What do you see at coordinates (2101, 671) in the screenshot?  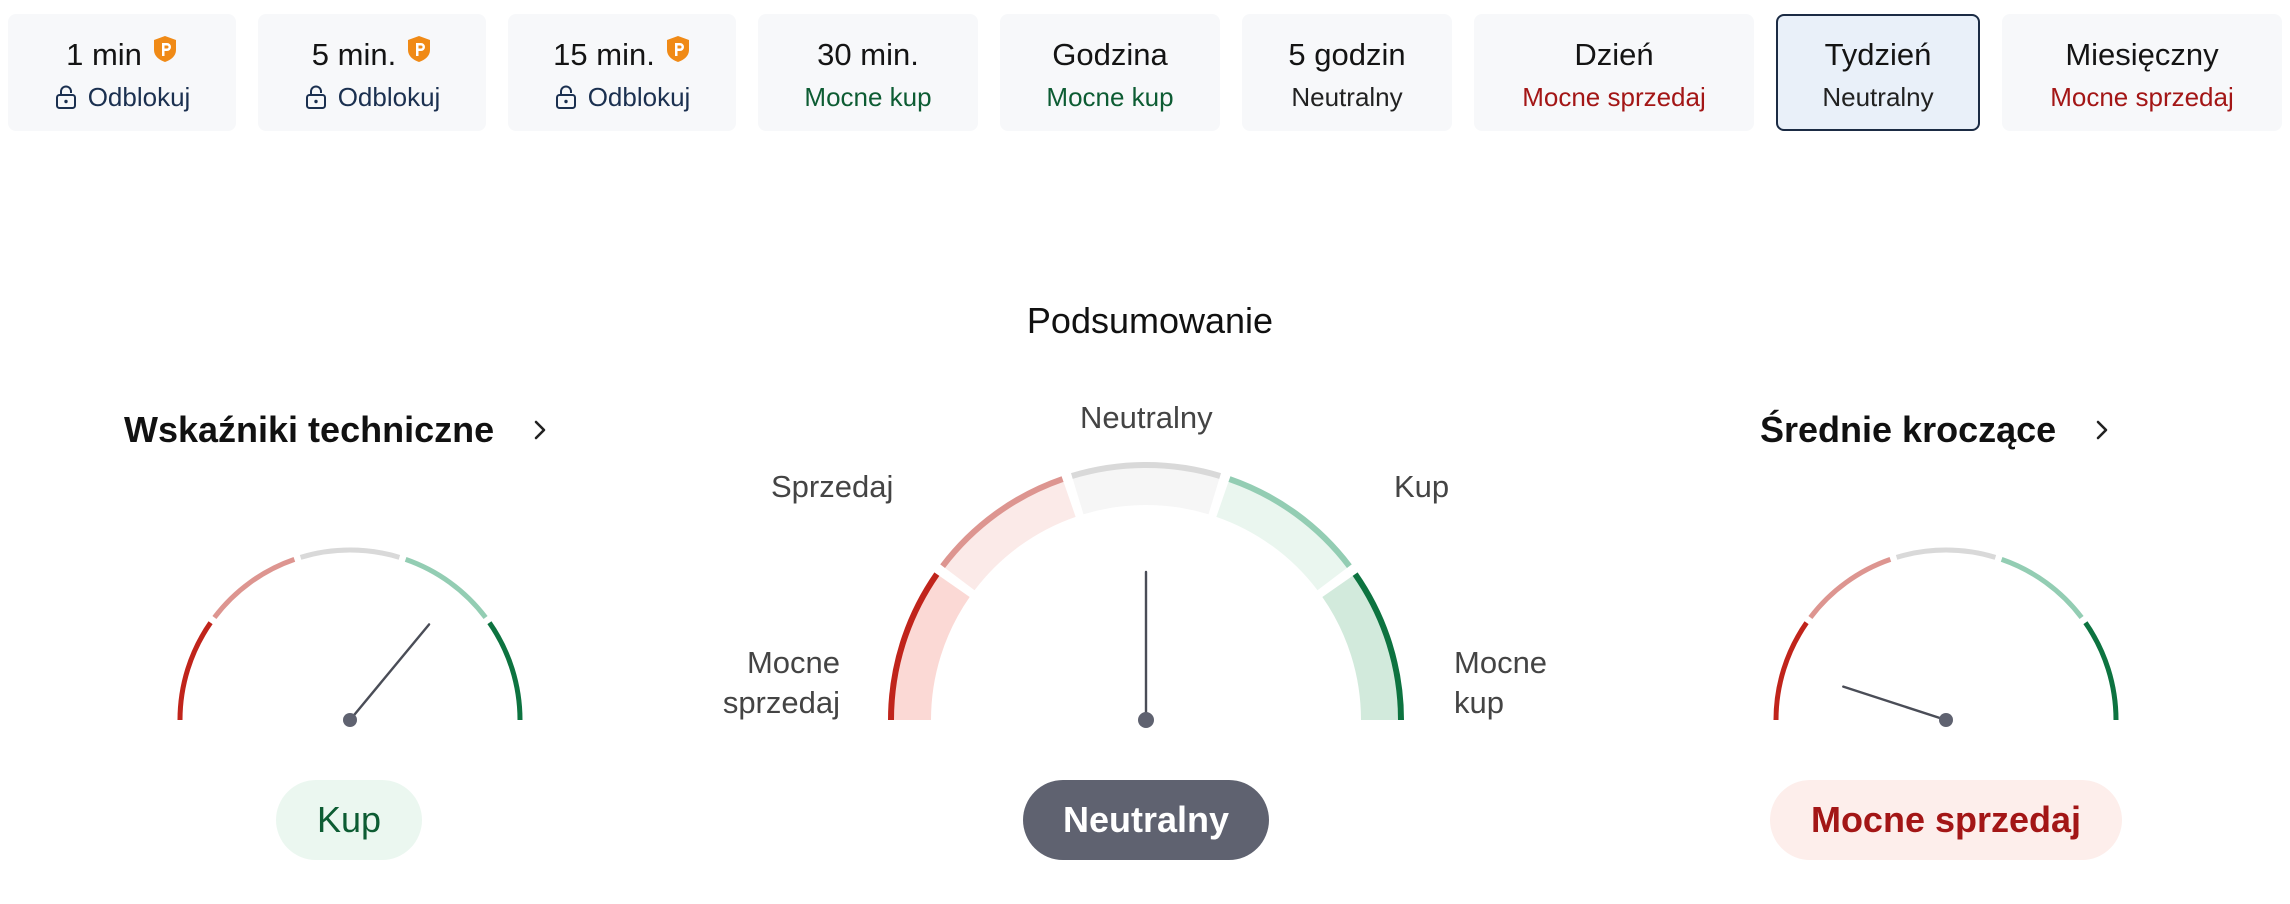 I see `gauge-segment-strong-buy` at bounding box center [2101, 671].